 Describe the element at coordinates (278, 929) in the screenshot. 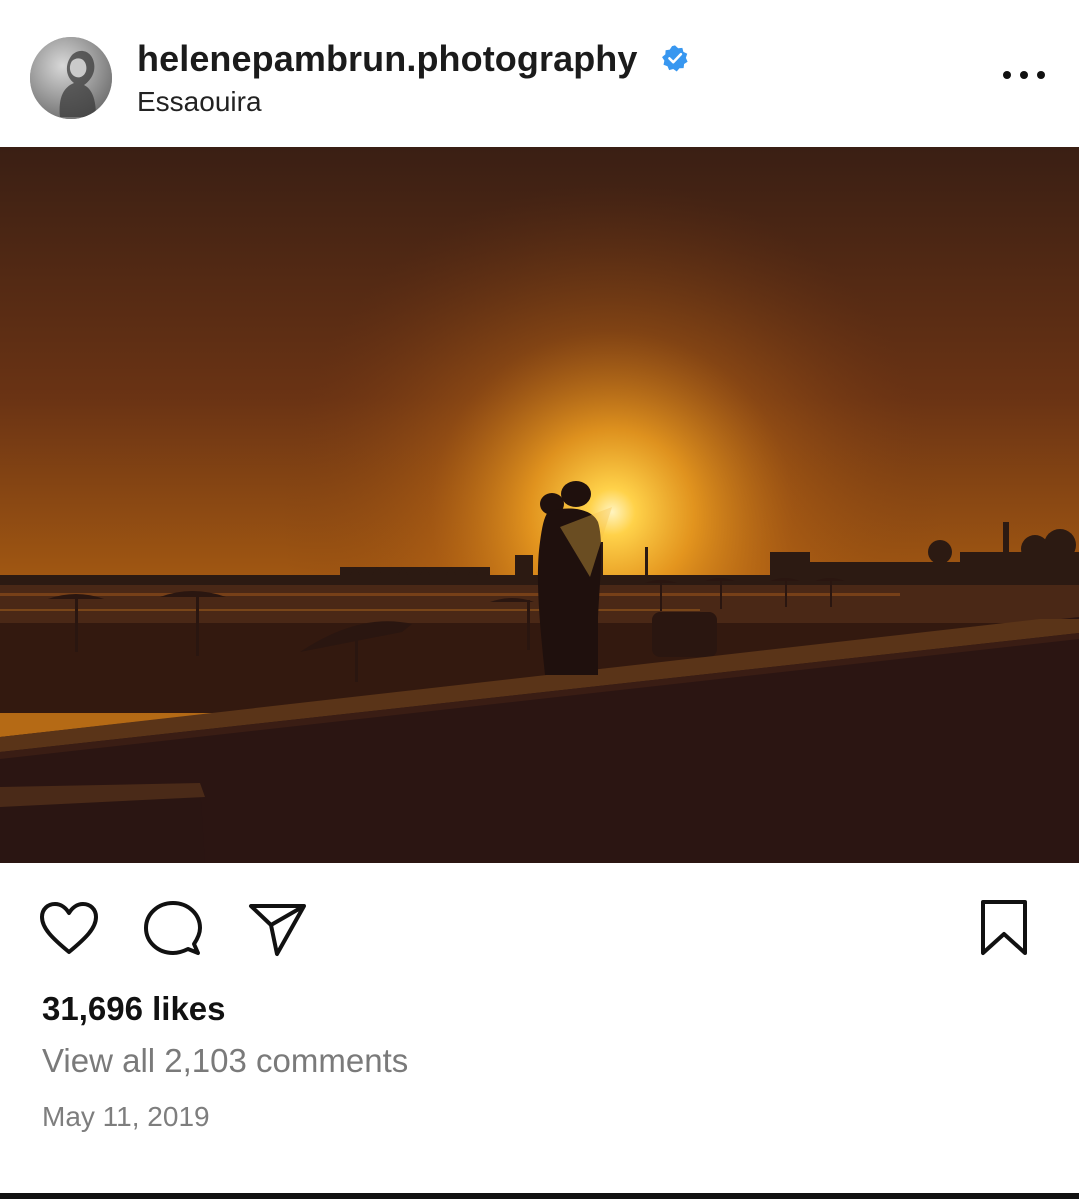

I see `send-icon` at that location.